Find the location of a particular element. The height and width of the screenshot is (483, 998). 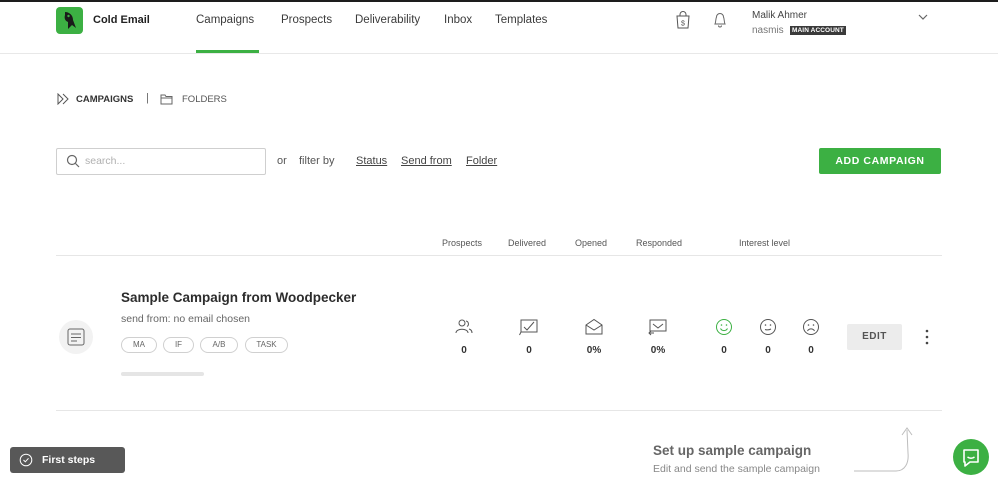

shop-bag-icon: $ is located at coordinates (683, 20).